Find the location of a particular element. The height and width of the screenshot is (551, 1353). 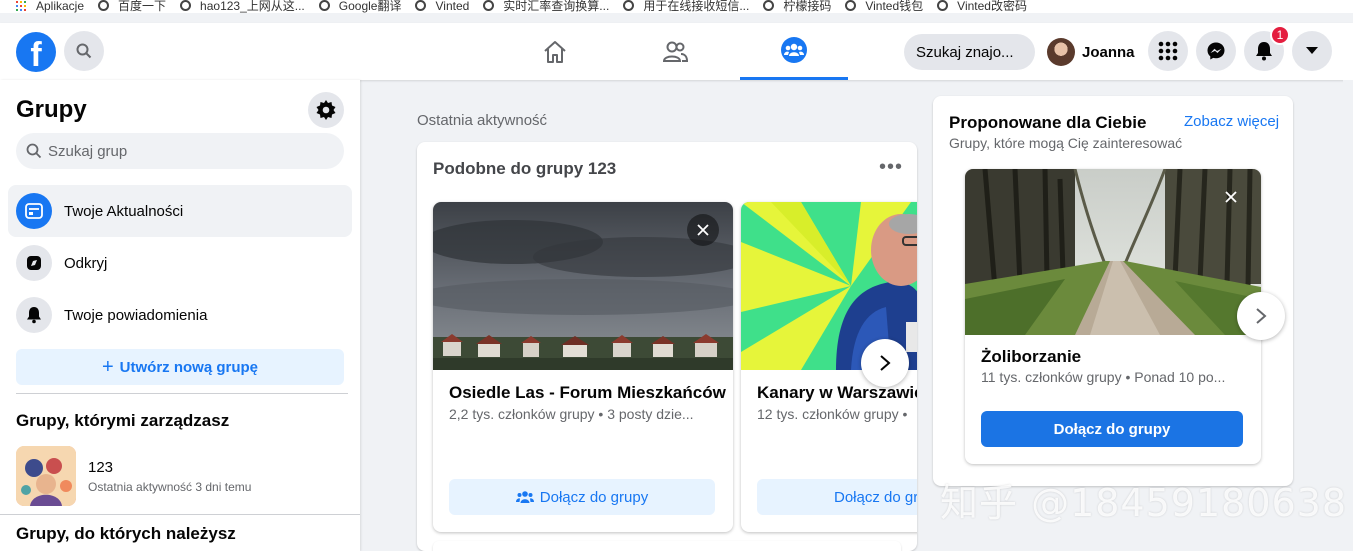

suggested-title: Proponowane dla Ciebie is located at coordinates (1048, 122).